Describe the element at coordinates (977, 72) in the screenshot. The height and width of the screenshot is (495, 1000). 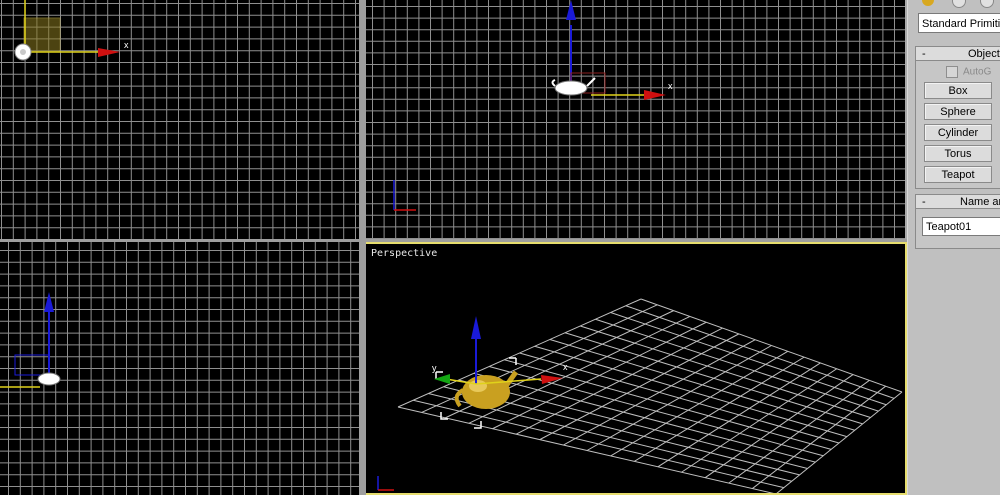
I see `autogrid-label: AutoG` at that location.